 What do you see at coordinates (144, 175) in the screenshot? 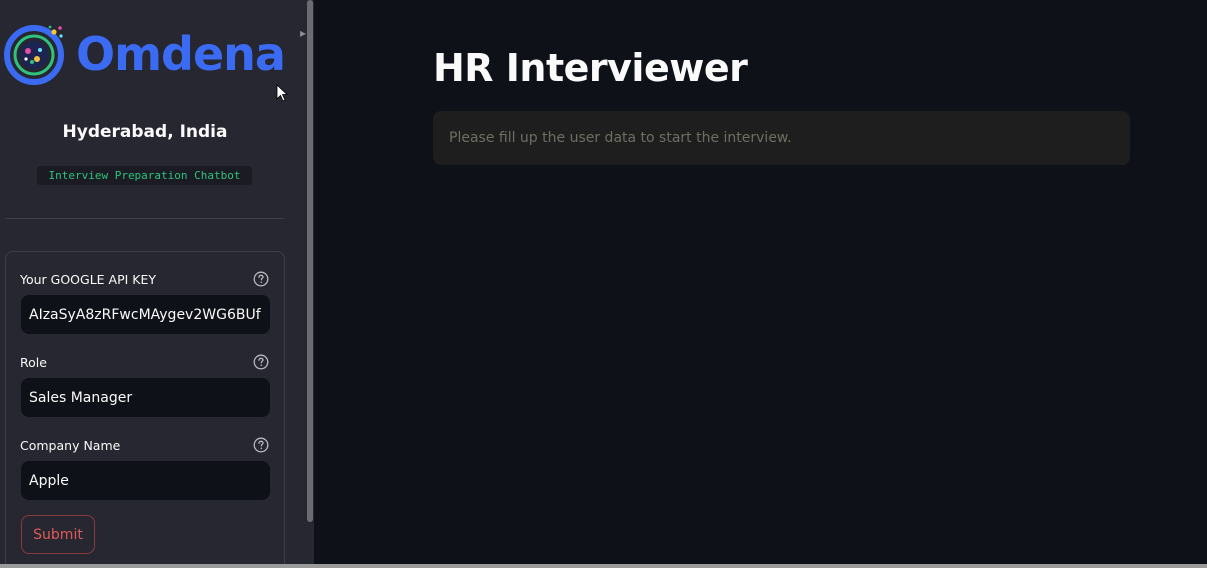
I see `tagline-code-badge: Interview Preparation Chatbot` at bounding box center [144, 175].